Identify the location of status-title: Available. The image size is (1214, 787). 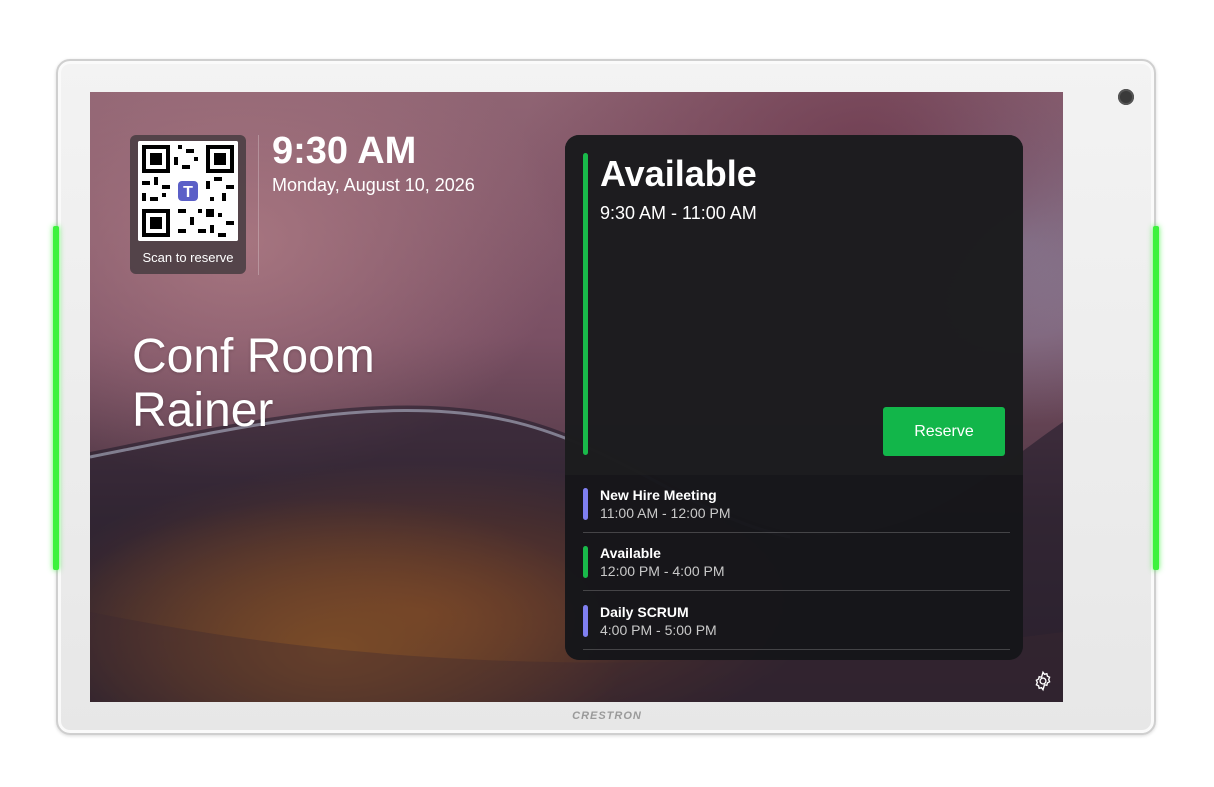
(678, 173).